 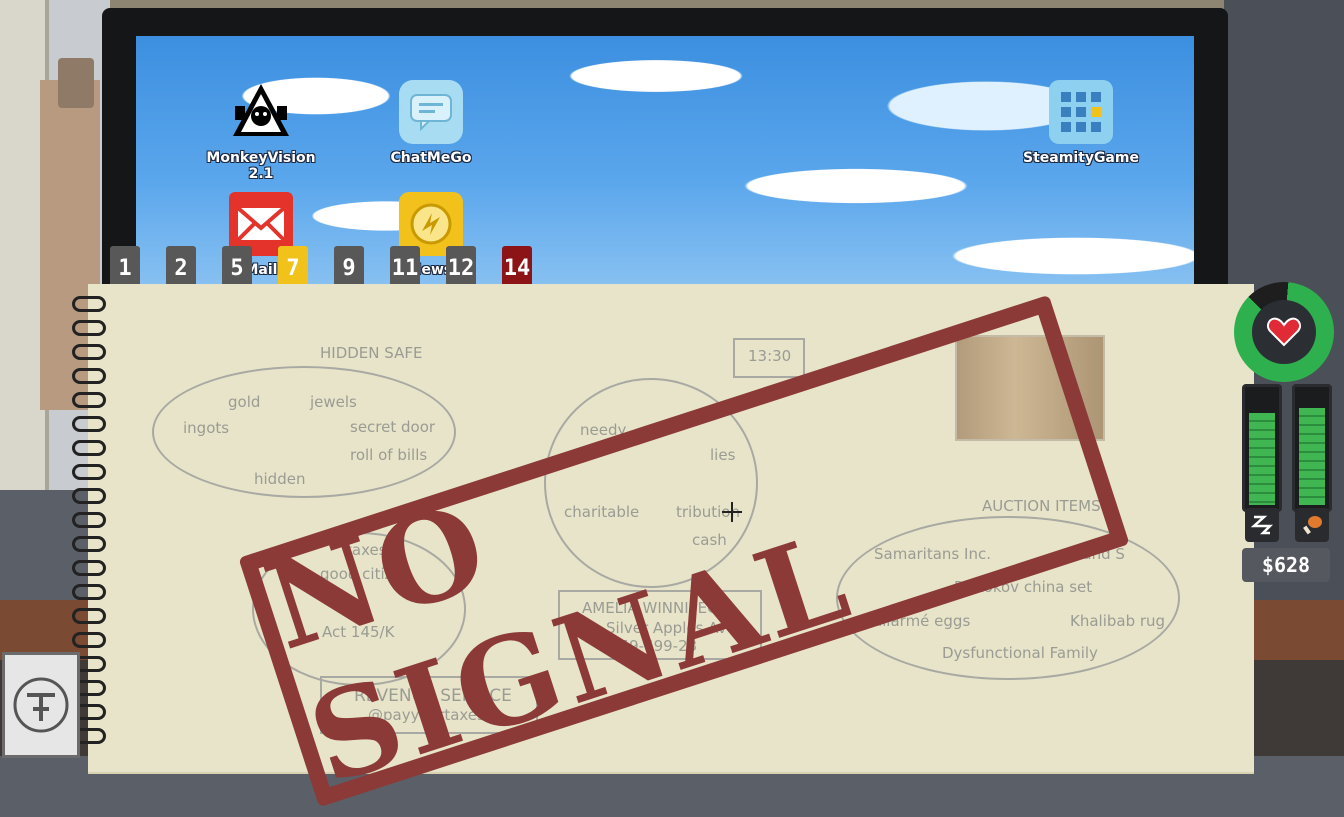 I want to click on hidden-safe-title: HIDDEN SAFE, so click(x=371, y=353).